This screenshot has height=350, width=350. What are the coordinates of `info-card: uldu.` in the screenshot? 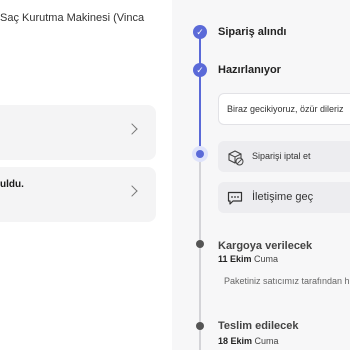 It's located at (78, 194).